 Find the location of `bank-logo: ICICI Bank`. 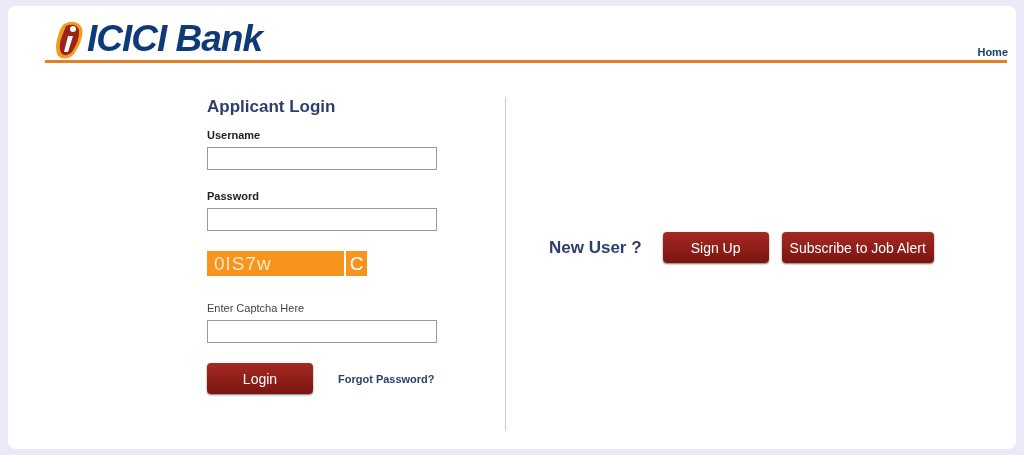

bank-logo: ICICI Bank is located at coordinates (158, 39).